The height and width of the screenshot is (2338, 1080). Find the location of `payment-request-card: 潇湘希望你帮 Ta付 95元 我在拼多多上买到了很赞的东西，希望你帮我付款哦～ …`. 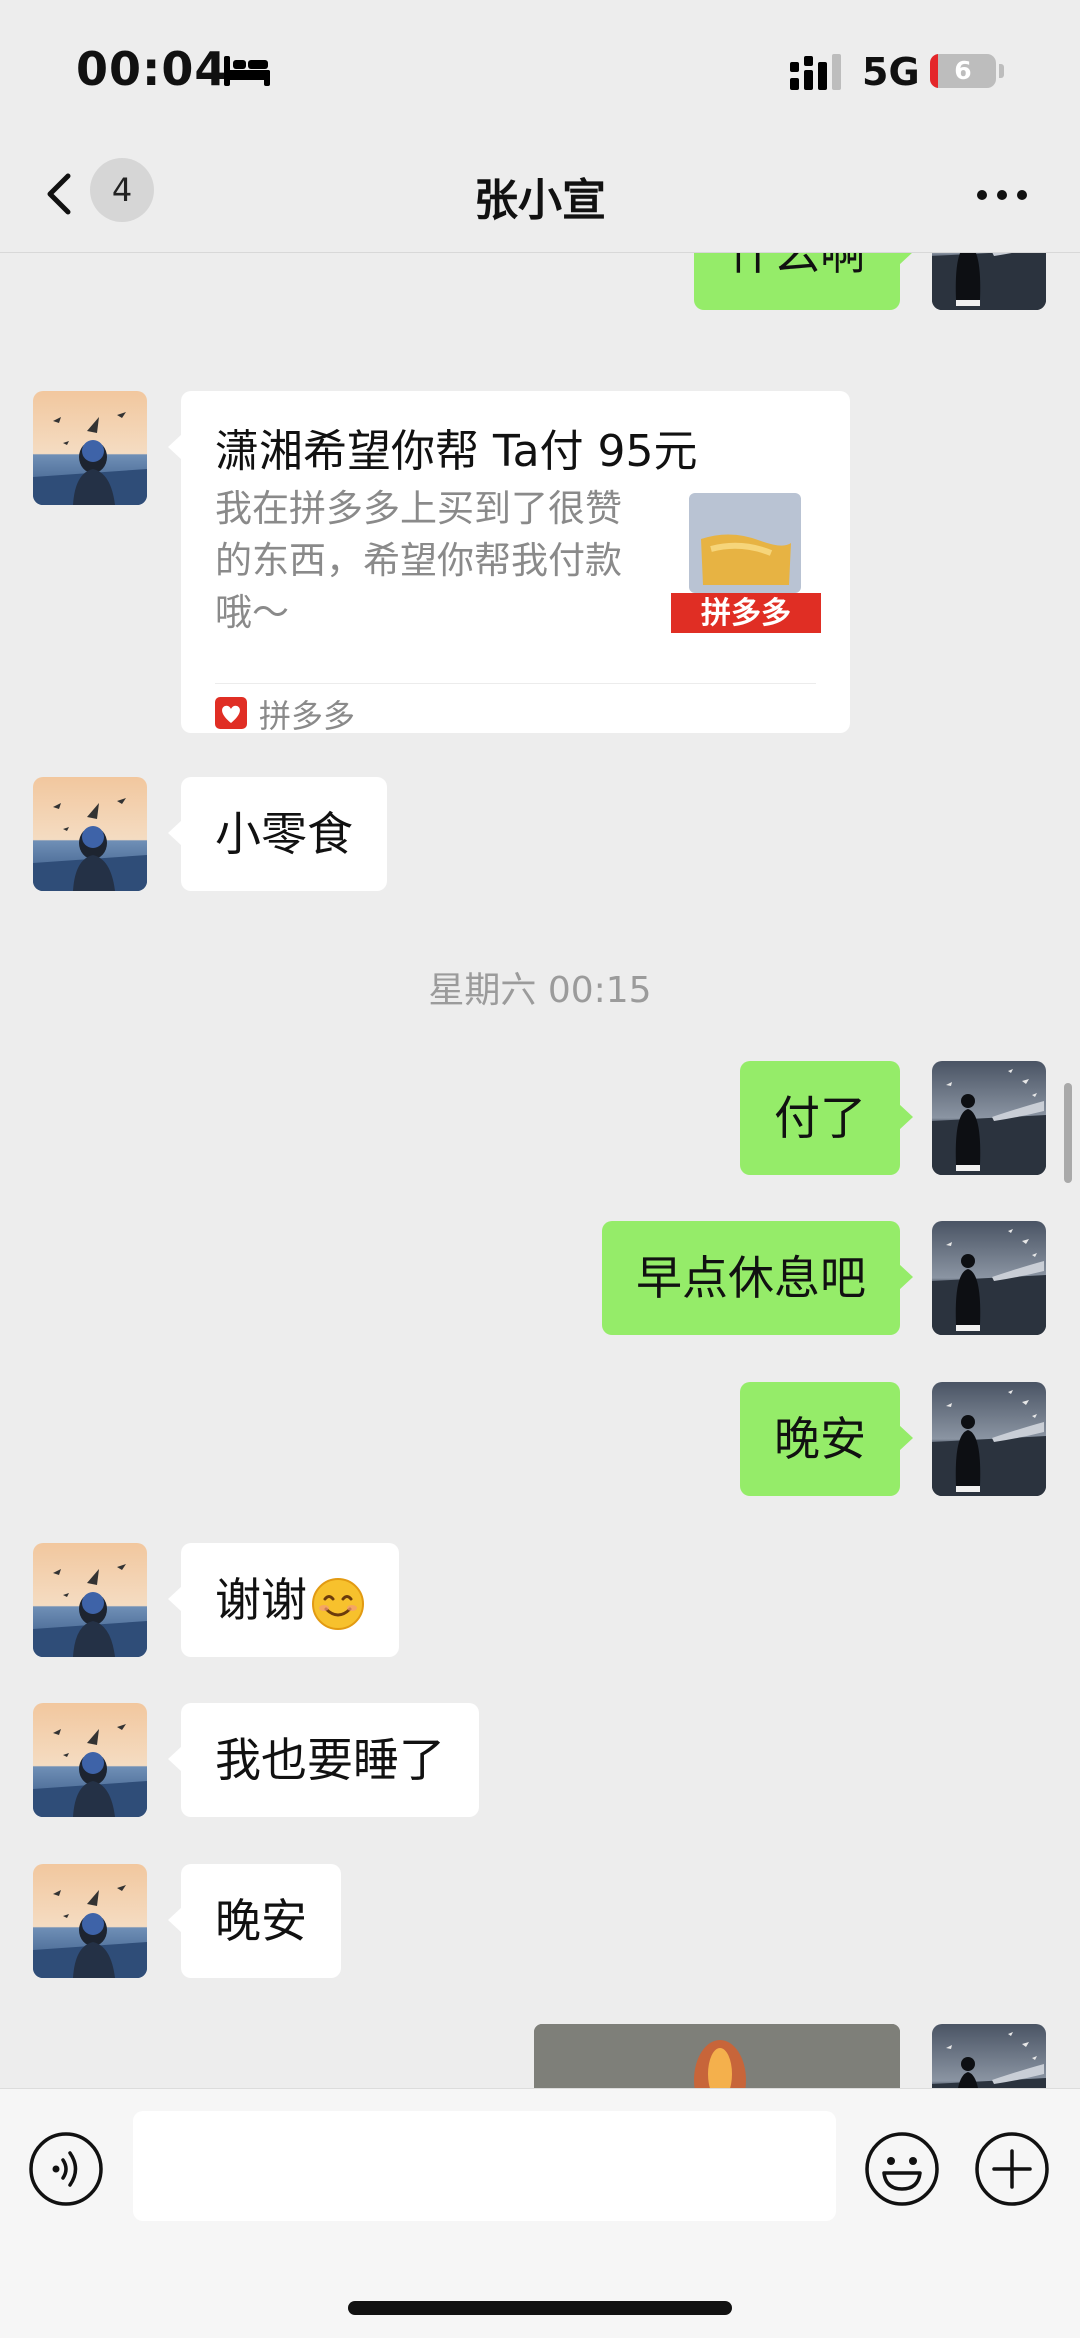

payment-request-card: 潇湘希望你帮 Ta付 95元 我在拼多多上买到了很赞的东西，希望你帮我付款哦～ … is located at coordinates (509, 563).